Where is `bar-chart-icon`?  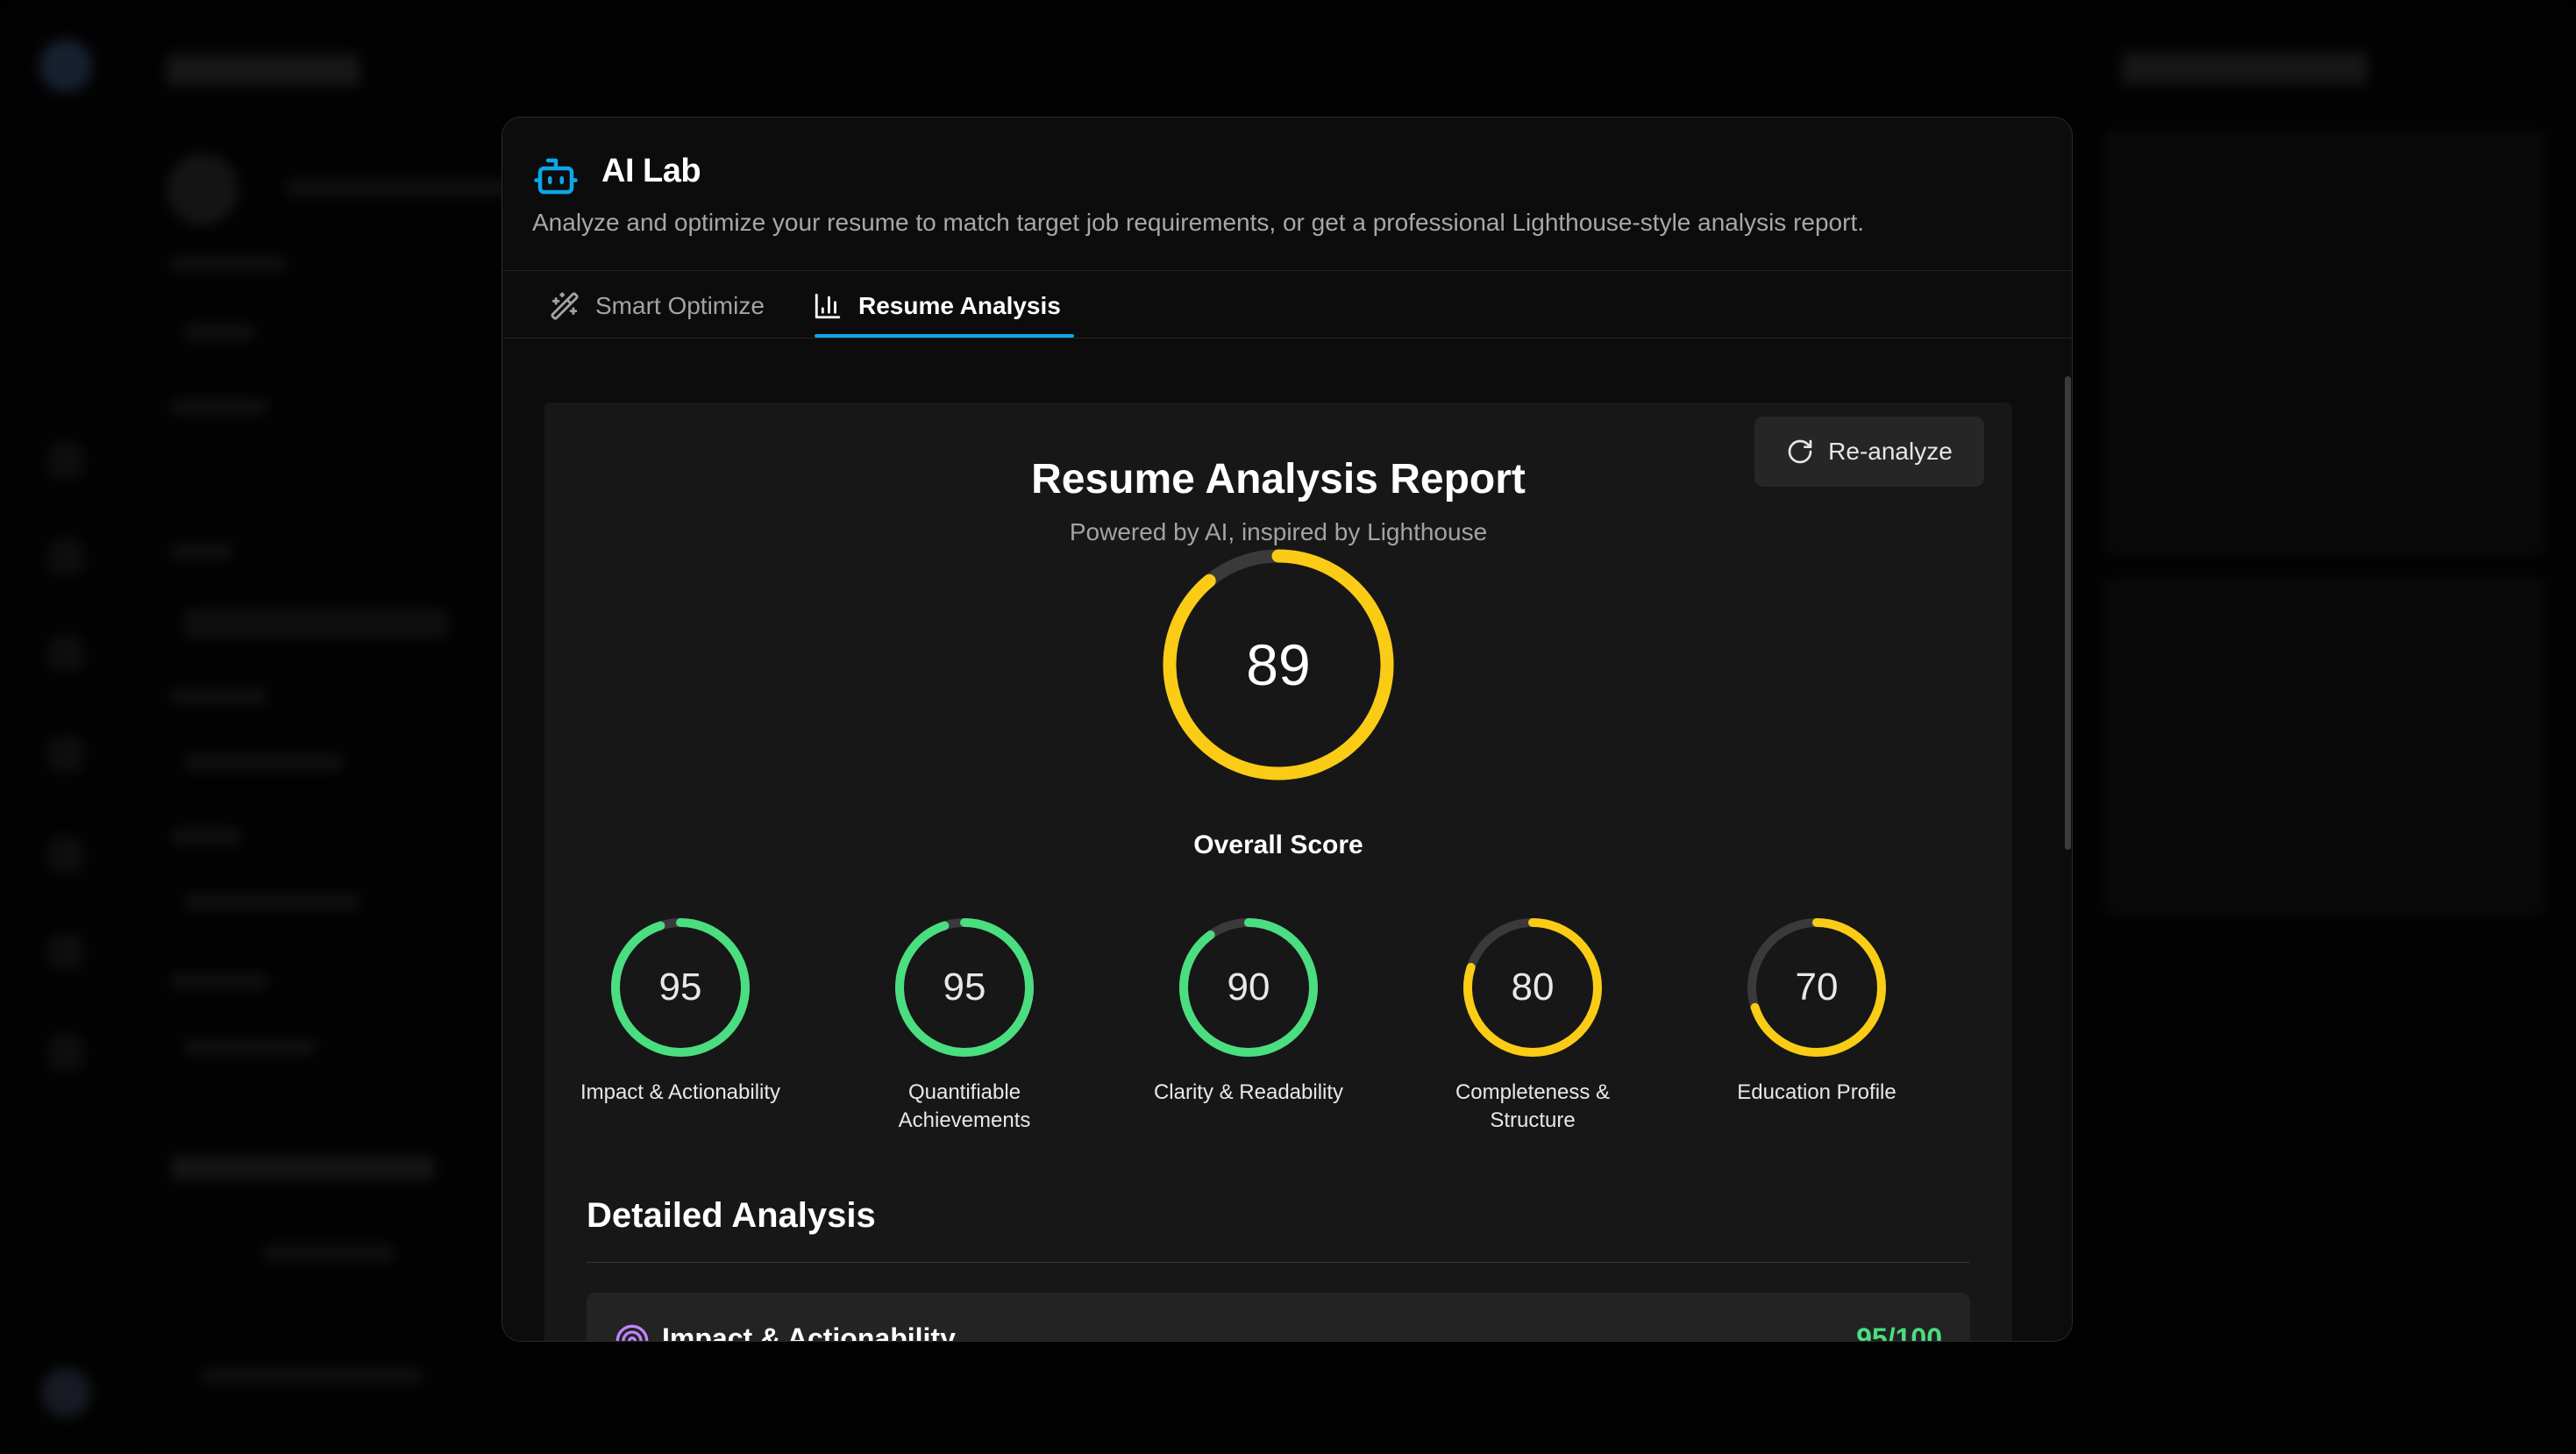 bar-chart-icon is located at coordinates (828, 306).